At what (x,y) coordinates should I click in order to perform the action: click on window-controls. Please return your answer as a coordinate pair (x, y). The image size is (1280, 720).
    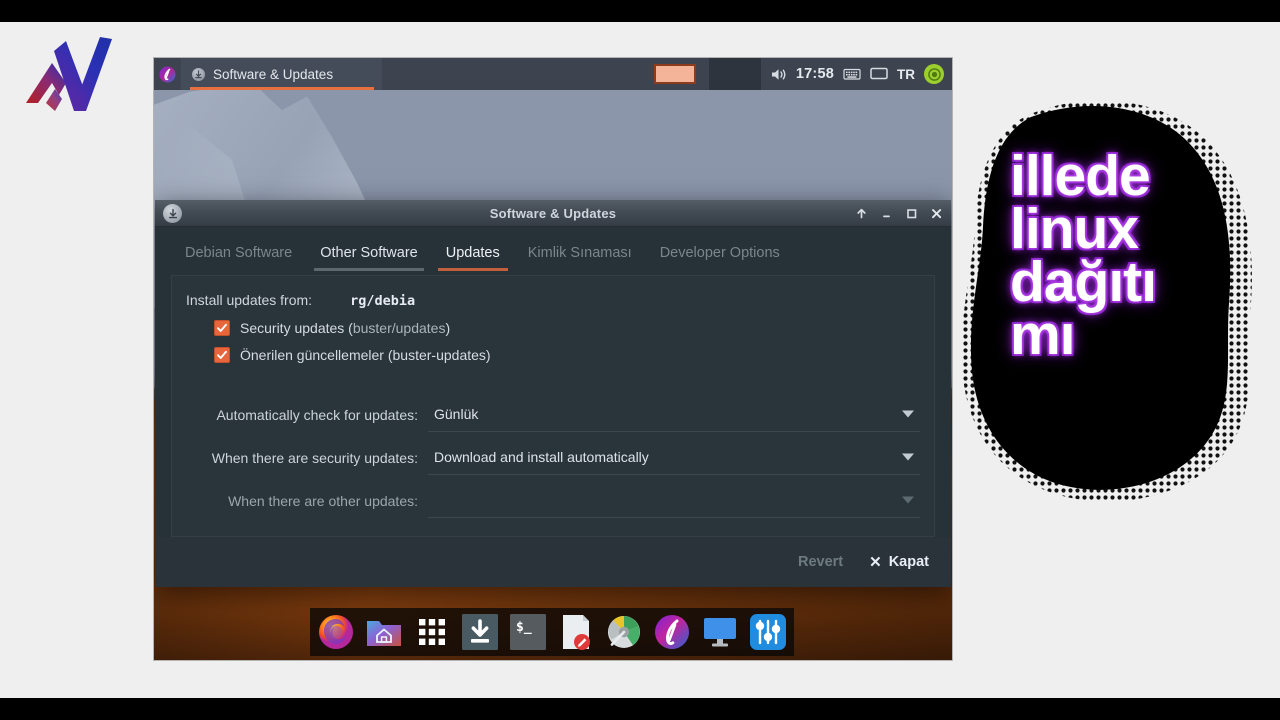
    Looking at the image, I should click on (899, 213).